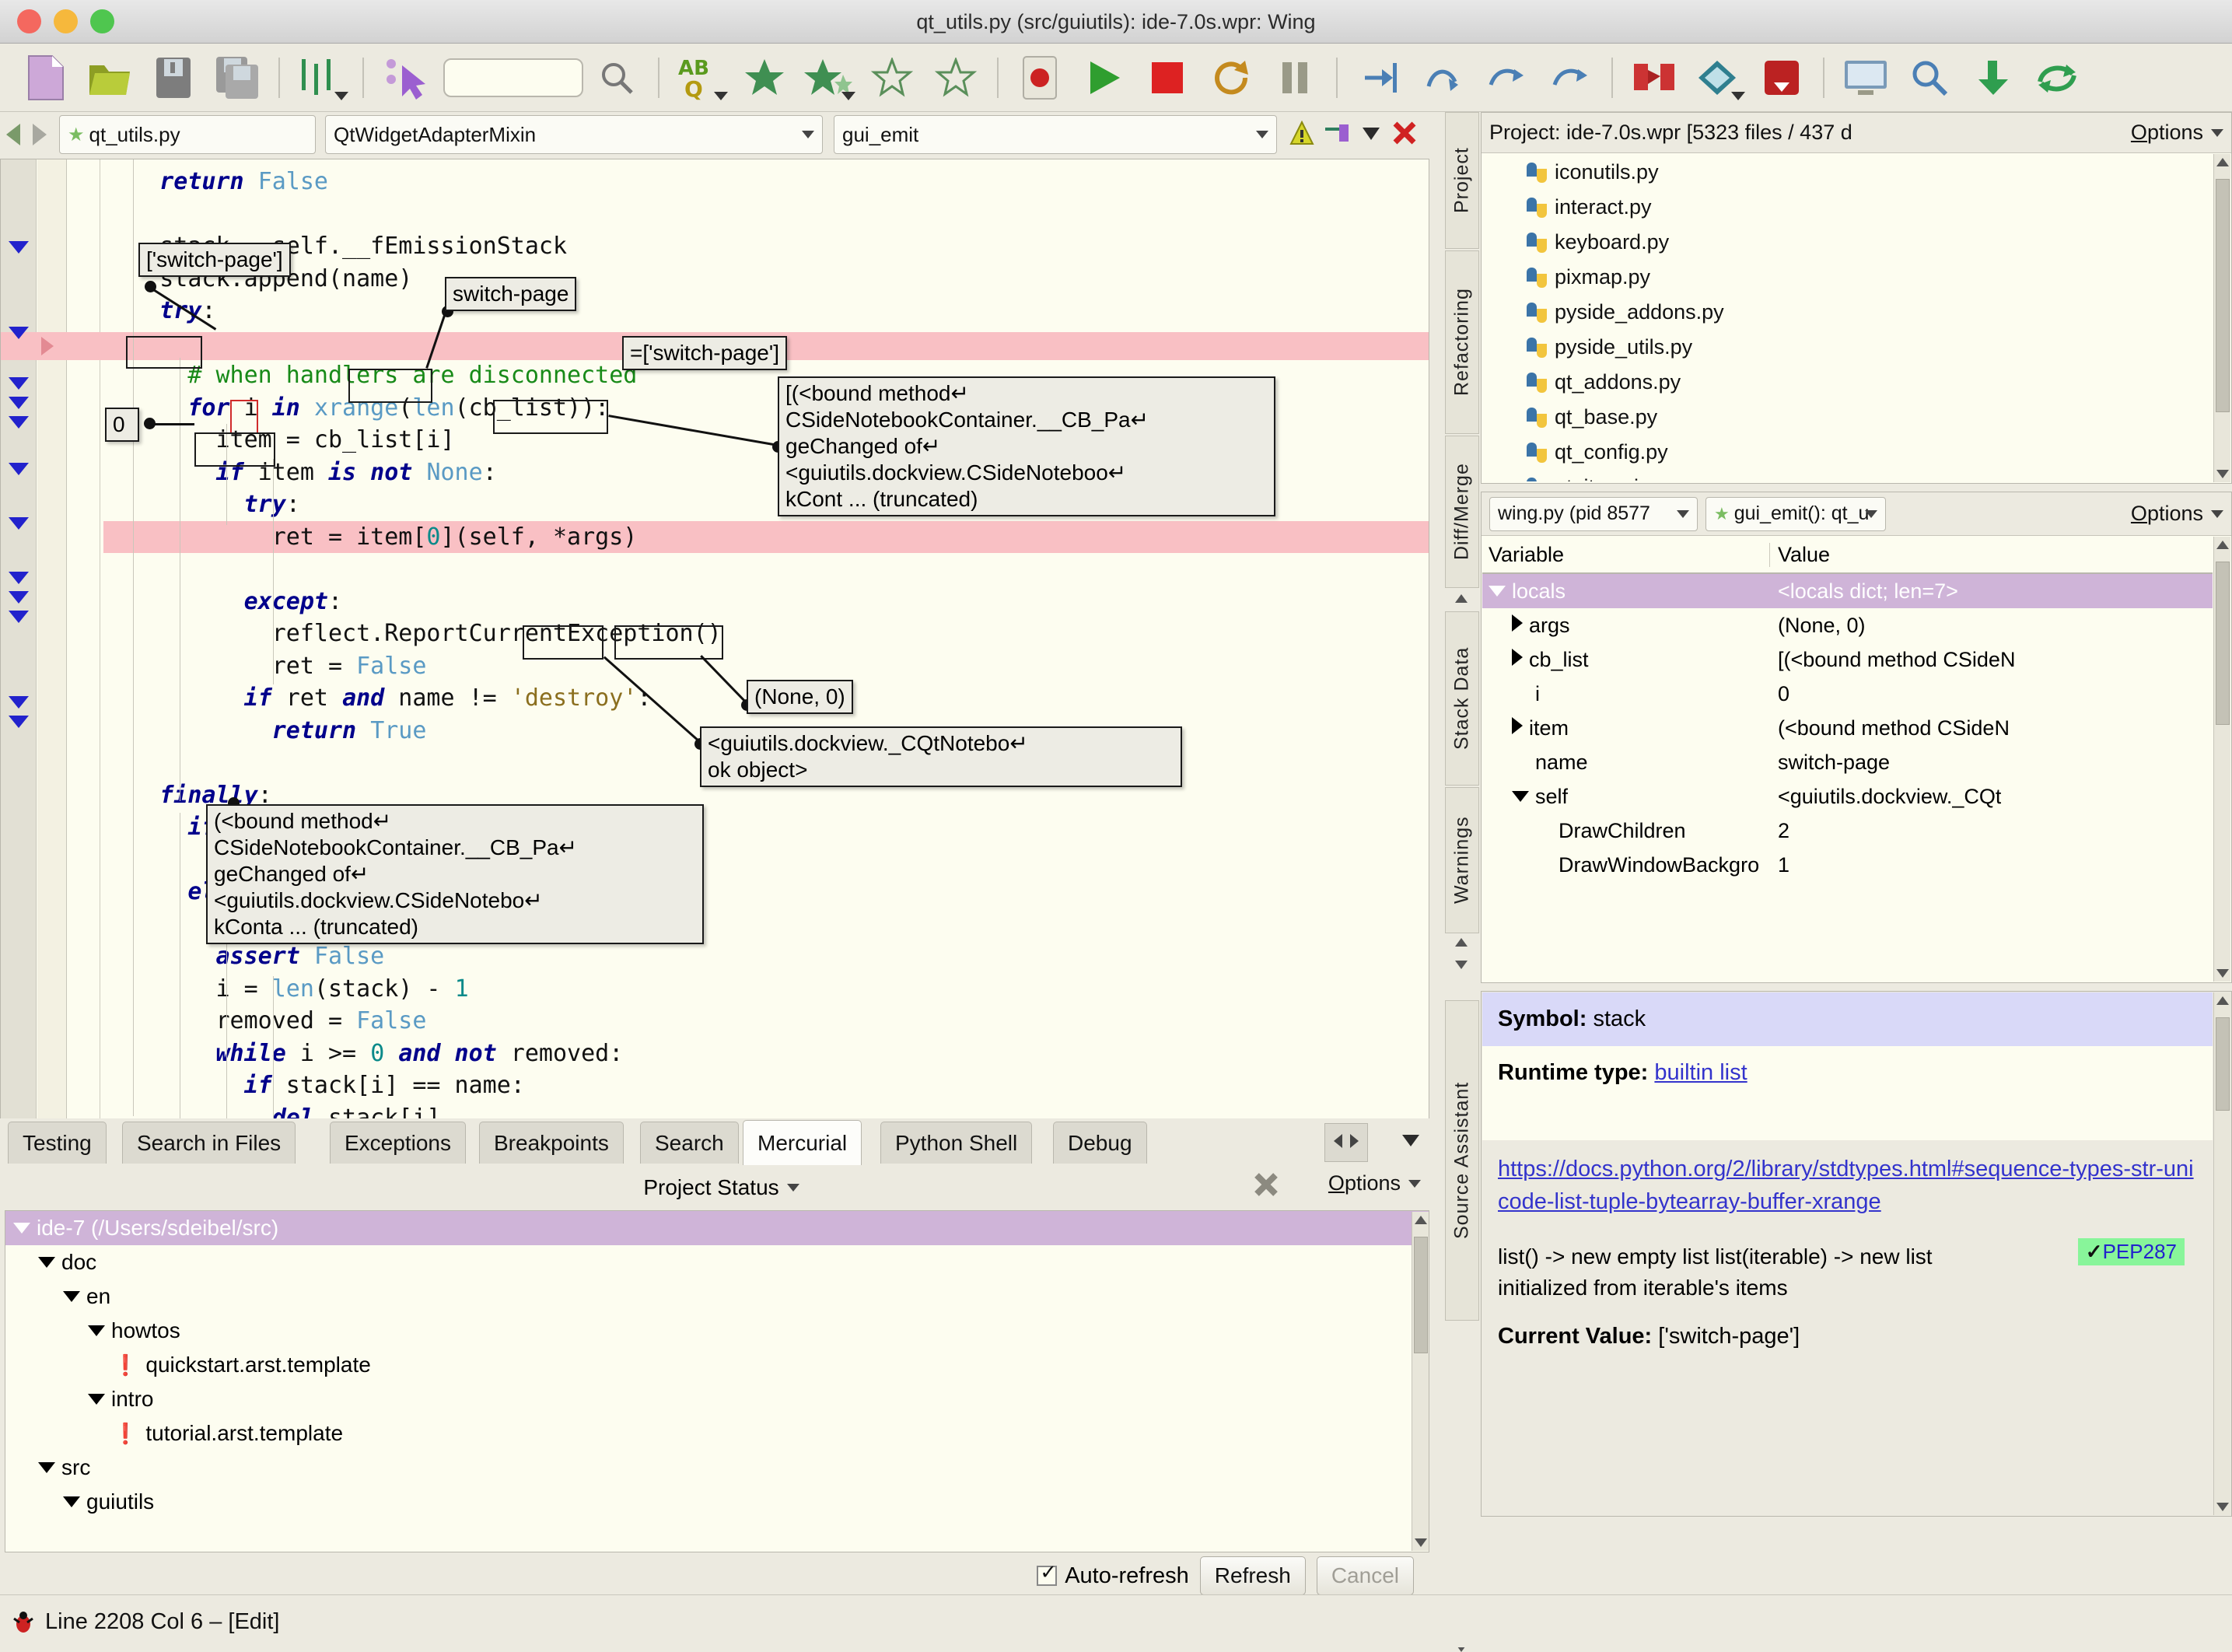 This screenshot has width=2232, height=1652. Describe the element at coordinates (52, 684) in the screenshot. I see `breakpoint-gutter` at that location.